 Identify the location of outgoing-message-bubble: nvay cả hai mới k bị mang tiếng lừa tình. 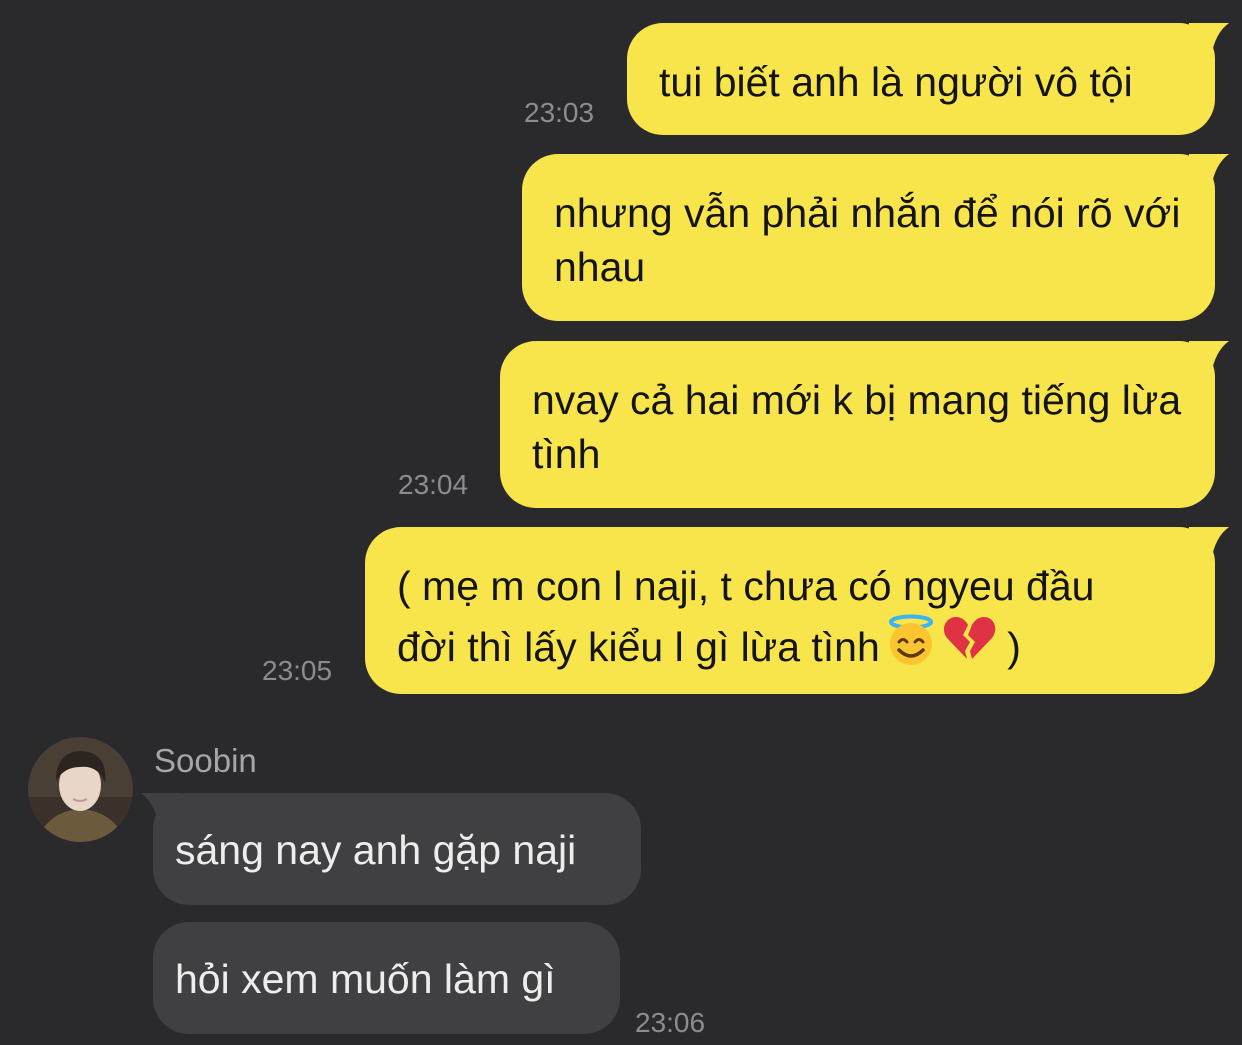
(864, 424).